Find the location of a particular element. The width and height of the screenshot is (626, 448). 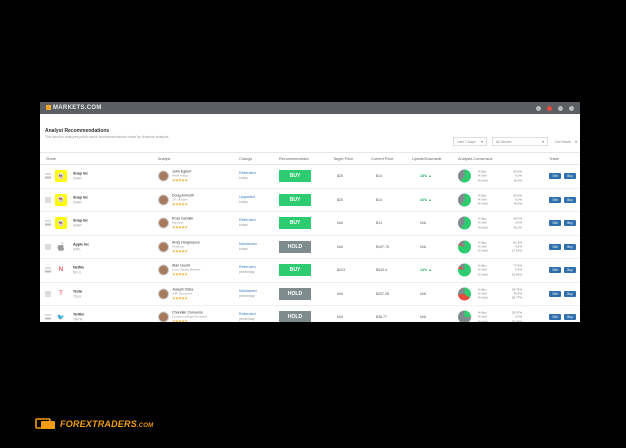

consensus-percentages: 34.75% 39.9% 26.77% is located at coordinates (515, 293).